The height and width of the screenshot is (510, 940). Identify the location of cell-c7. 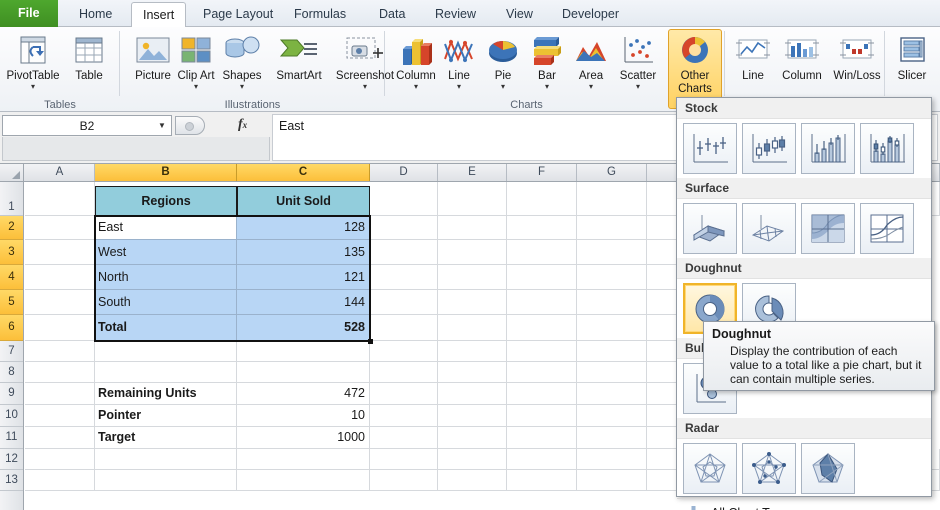
(303, 351).